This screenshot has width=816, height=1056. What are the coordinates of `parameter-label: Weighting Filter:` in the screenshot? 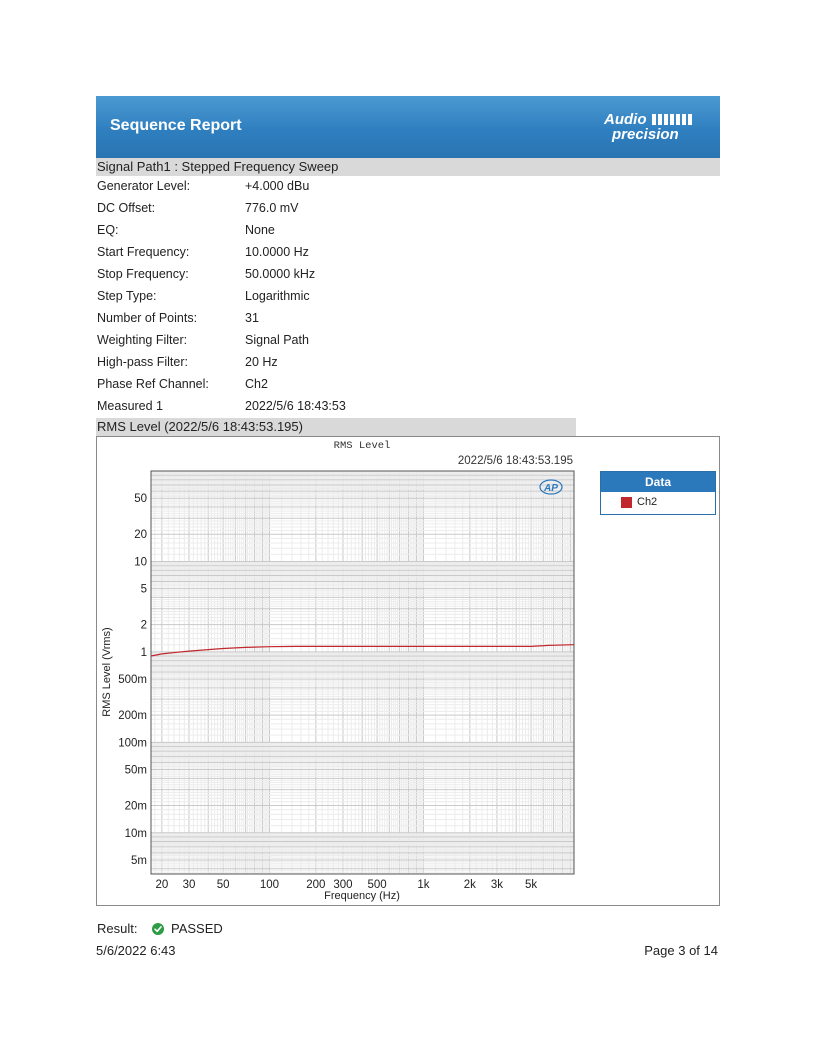 It's located at (142, 340).